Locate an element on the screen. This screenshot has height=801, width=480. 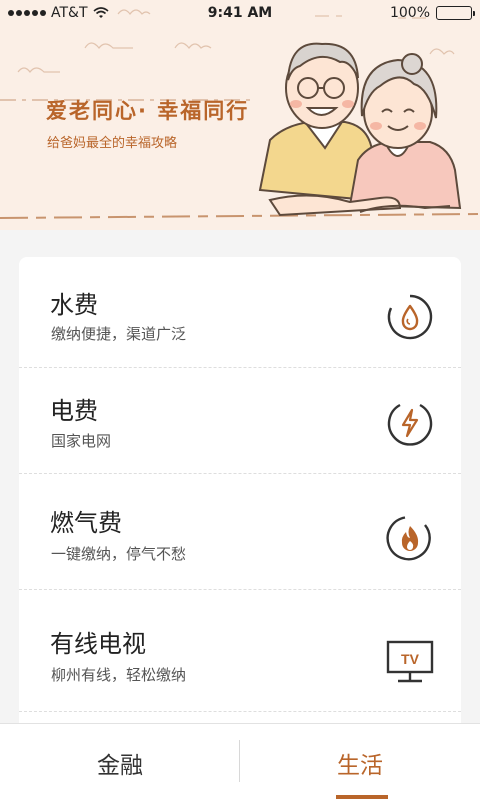
service-subtitle: 缴纳便捷，渠道广泛 is located at coordinates (119, 334).